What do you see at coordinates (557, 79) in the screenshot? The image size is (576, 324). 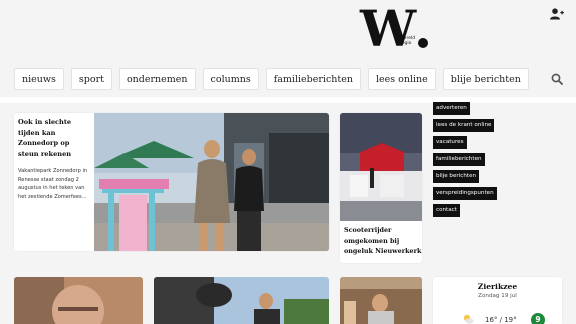 I see `search-icon` at bounding box center [557, 79].